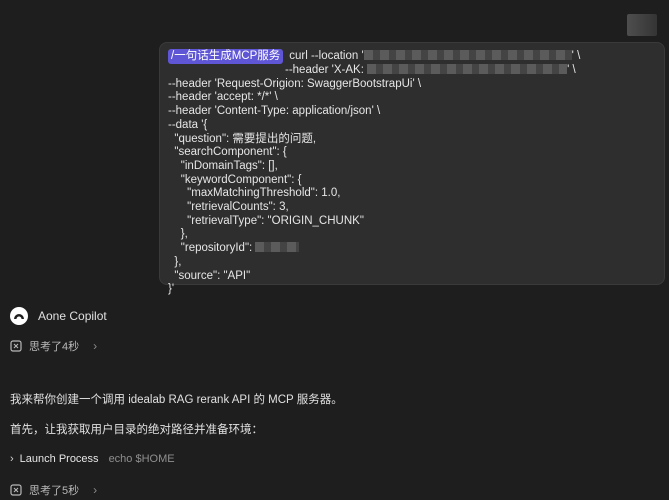 The width and height of the screenshot is (669, 500). What do you see at coordinates (277, 247) in the screenshot?
I see `redacted-repository-id` at bounding box center [277, 247].